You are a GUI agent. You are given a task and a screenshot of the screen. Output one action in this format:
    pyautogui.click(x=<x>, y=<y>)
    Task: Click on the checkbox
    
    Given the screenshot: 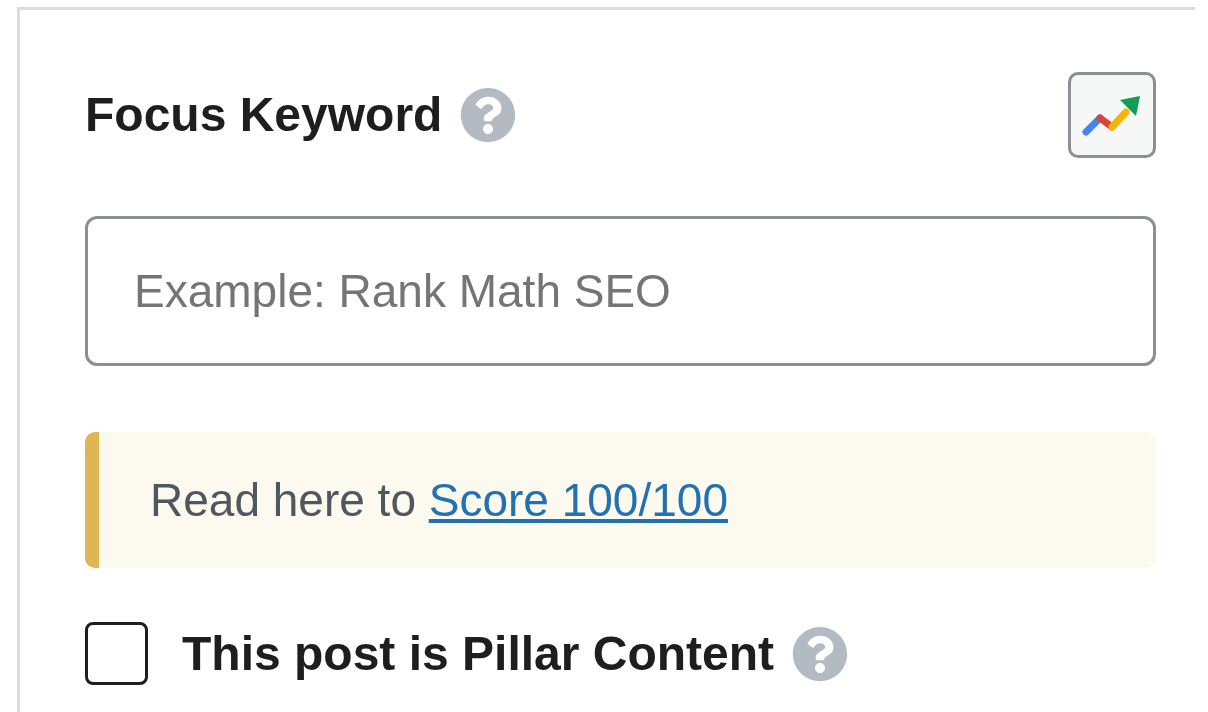 What is the action you would take?
    pyautogui.click(x=116, y=653)
    